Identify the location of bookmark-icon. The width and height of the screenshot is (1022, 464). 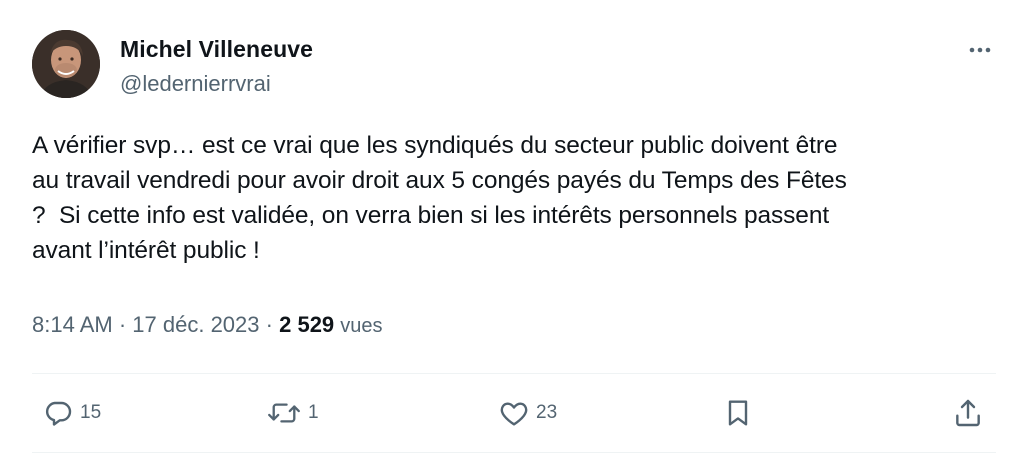
(738, 413).